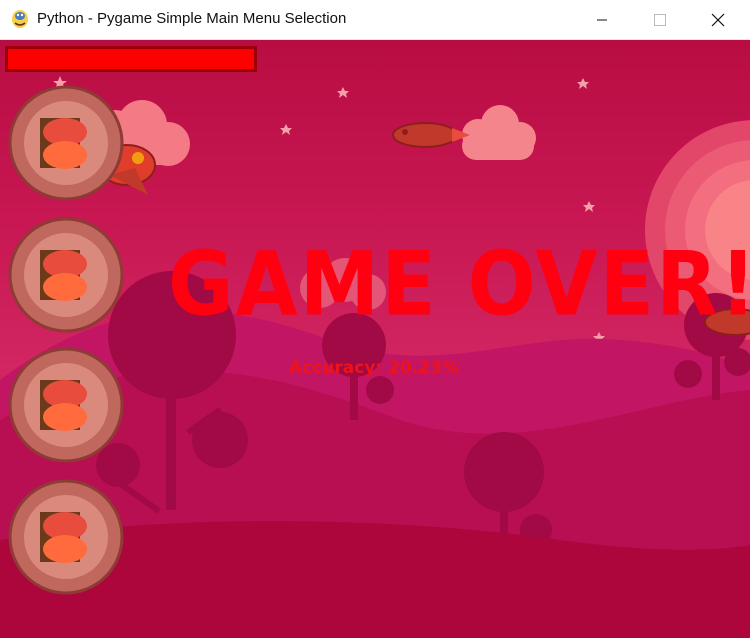  What do you see at coordinates (423, 368) in the screenshot?
I see `accuracy-value: 20.23%` at bounding box center [423, 368].